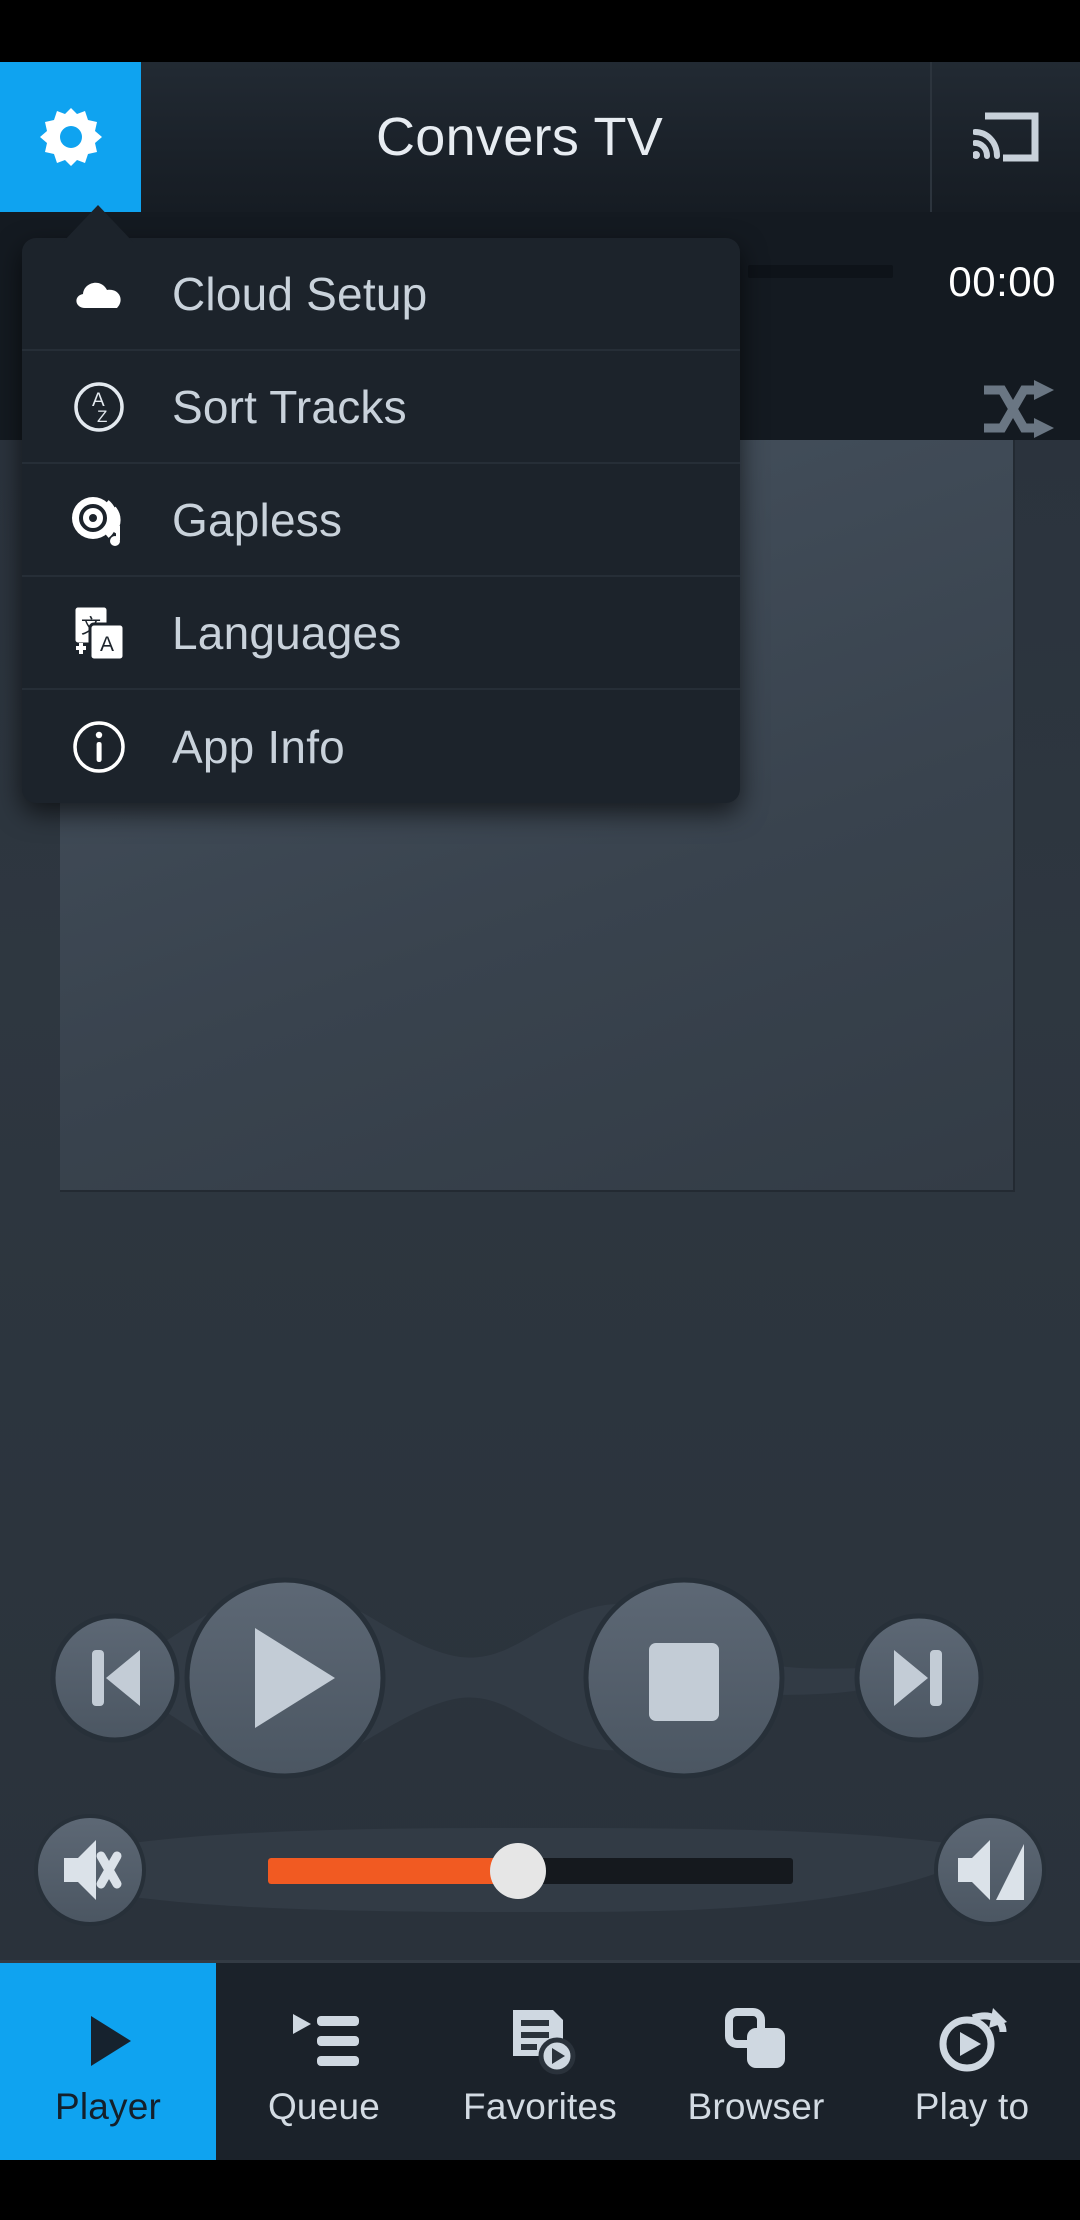 The width and height of the screenshot is (1080, 2220). Describe the element at coordinates (108, 2106) in the screenshot. I see `nav-label-player: Player` at that location.